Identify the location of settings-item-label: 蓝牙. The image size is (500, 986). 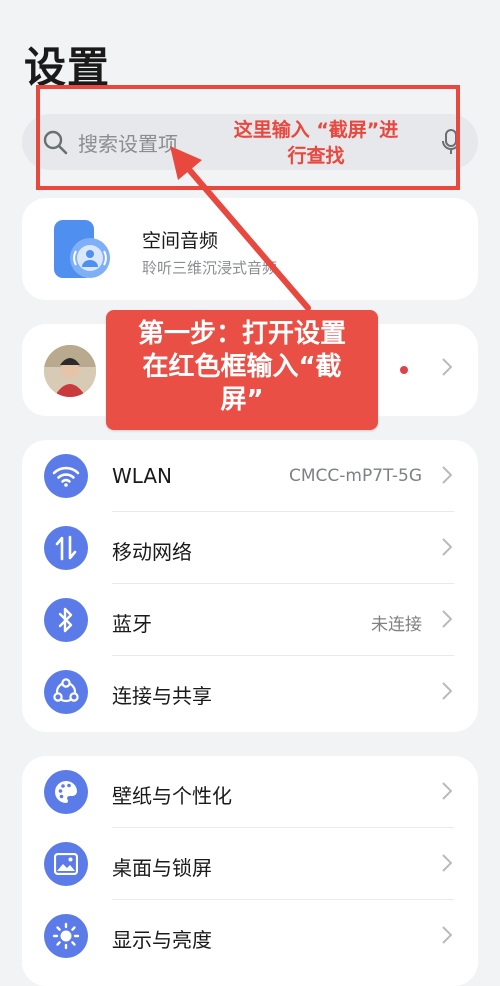
(132, 624).